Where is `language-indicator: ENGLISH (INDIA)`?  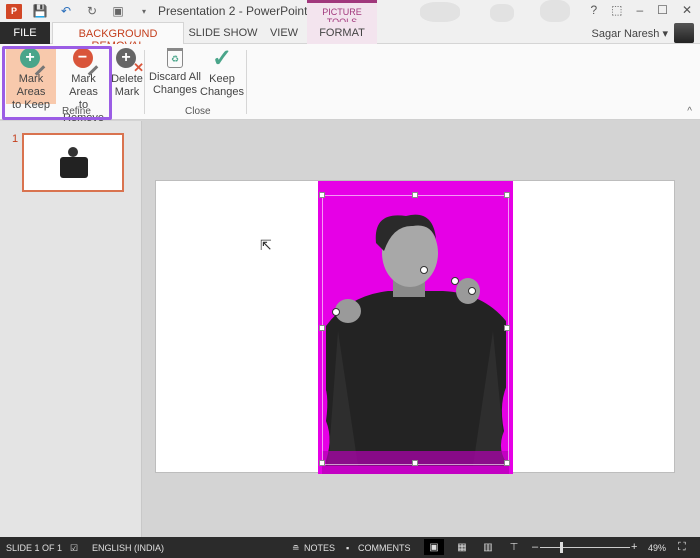 language-indicator: ENGLISH (INDIA) is located at coordinates (128, 548).